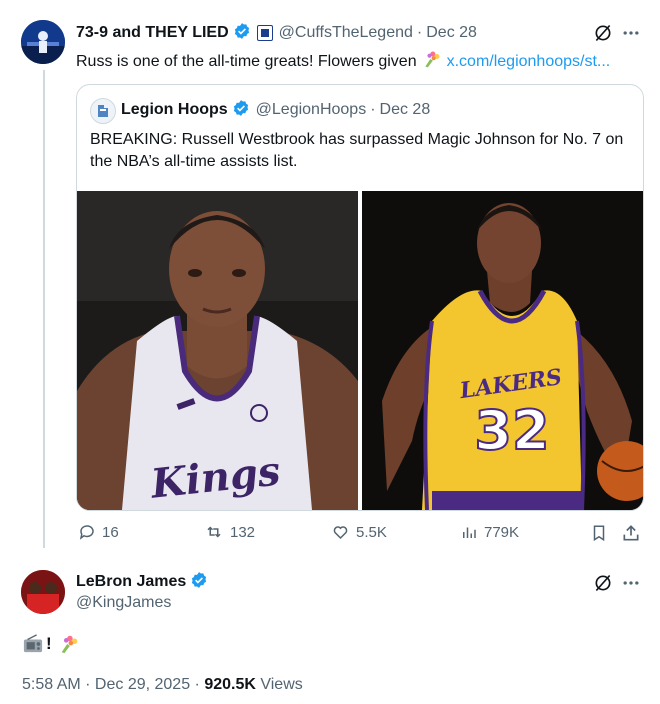 The height and width of the screenshot is (704, 660). I want to click on repost-button: 132, so click(229, 532).